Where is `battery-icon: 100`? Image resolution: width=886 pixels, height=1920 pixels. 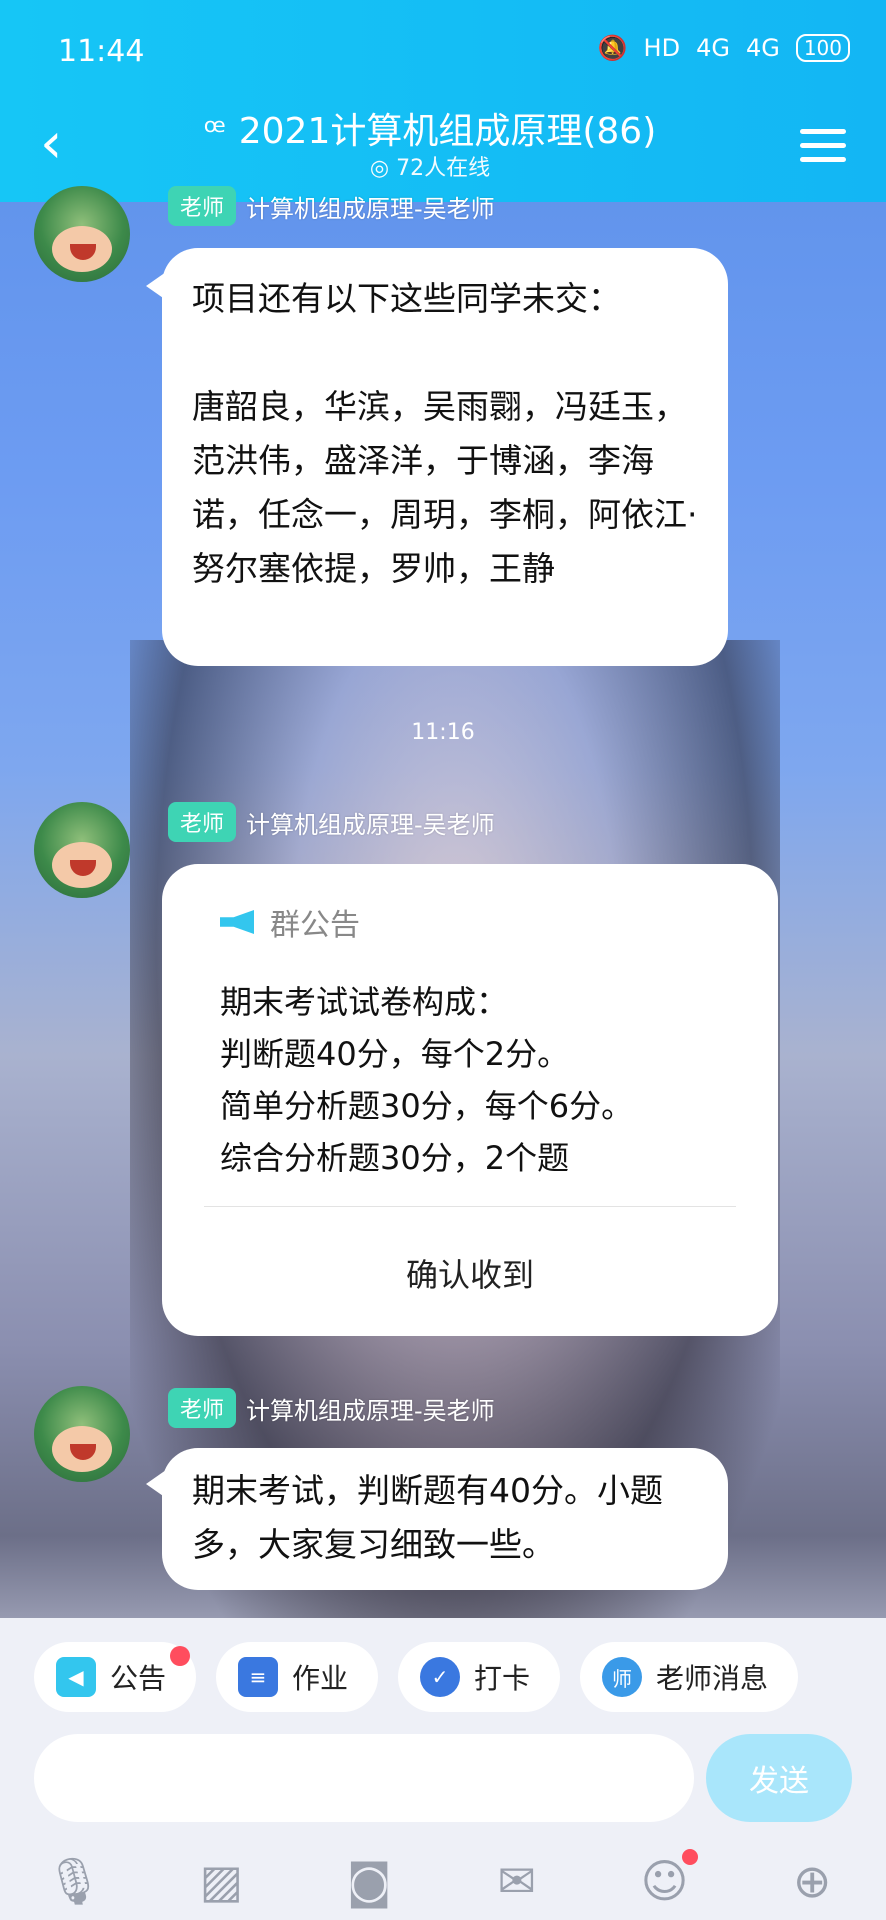
battery-icon: 100 is located at coordinates (822, 48).